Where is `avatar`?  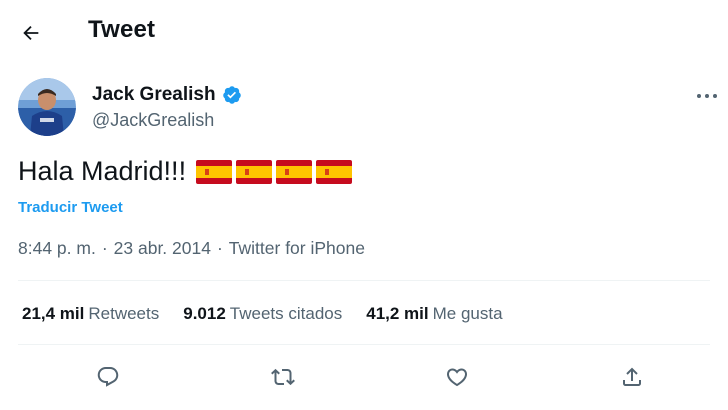
avatar is located at coordinates (47, 107).